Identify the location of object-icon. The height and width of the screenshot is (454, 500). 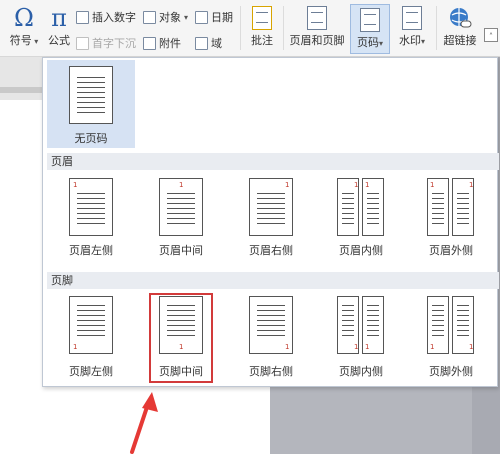
(149, 17).